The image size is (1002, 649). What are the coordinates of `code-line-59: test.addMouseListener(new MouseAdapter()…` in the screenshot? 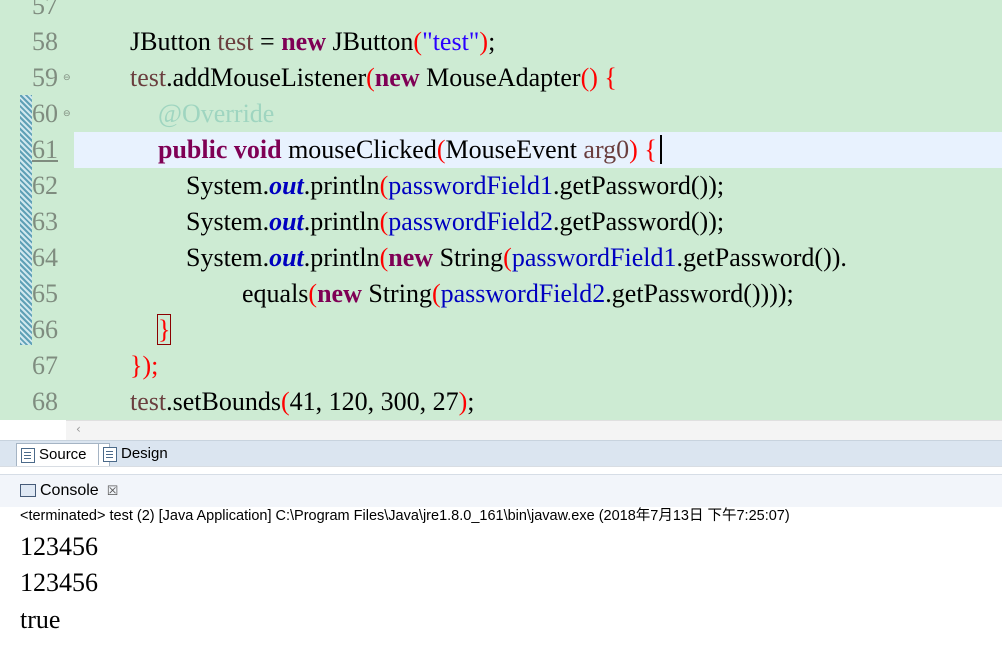 It's located at (373, 77).